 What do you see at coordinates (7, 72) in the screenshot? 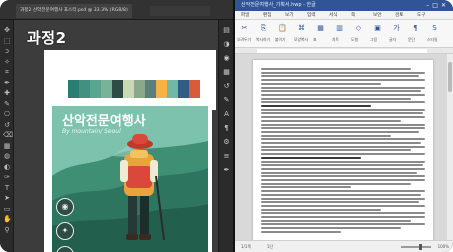
I see `crop-icon: ⌗` at bounding box center [7, 72].